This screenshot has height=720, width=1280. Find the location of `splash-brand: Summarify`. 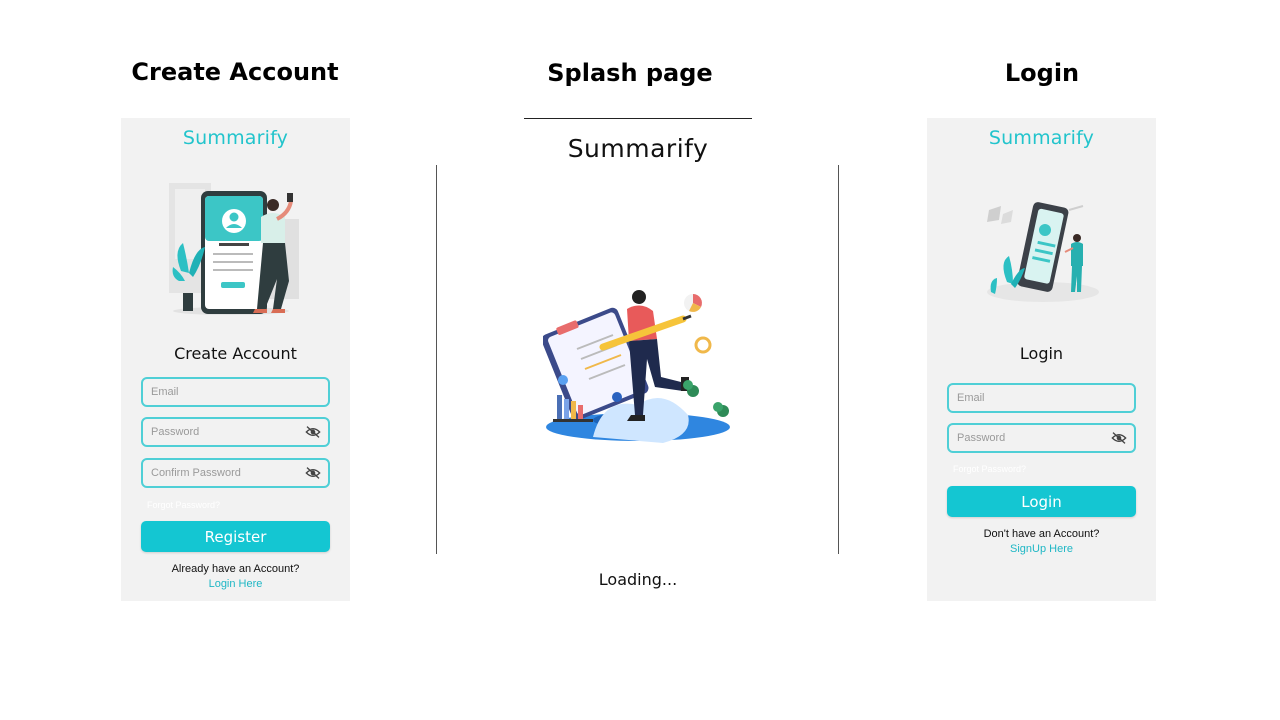

splash-brand: Summarify is located at coordinates (638, 148).